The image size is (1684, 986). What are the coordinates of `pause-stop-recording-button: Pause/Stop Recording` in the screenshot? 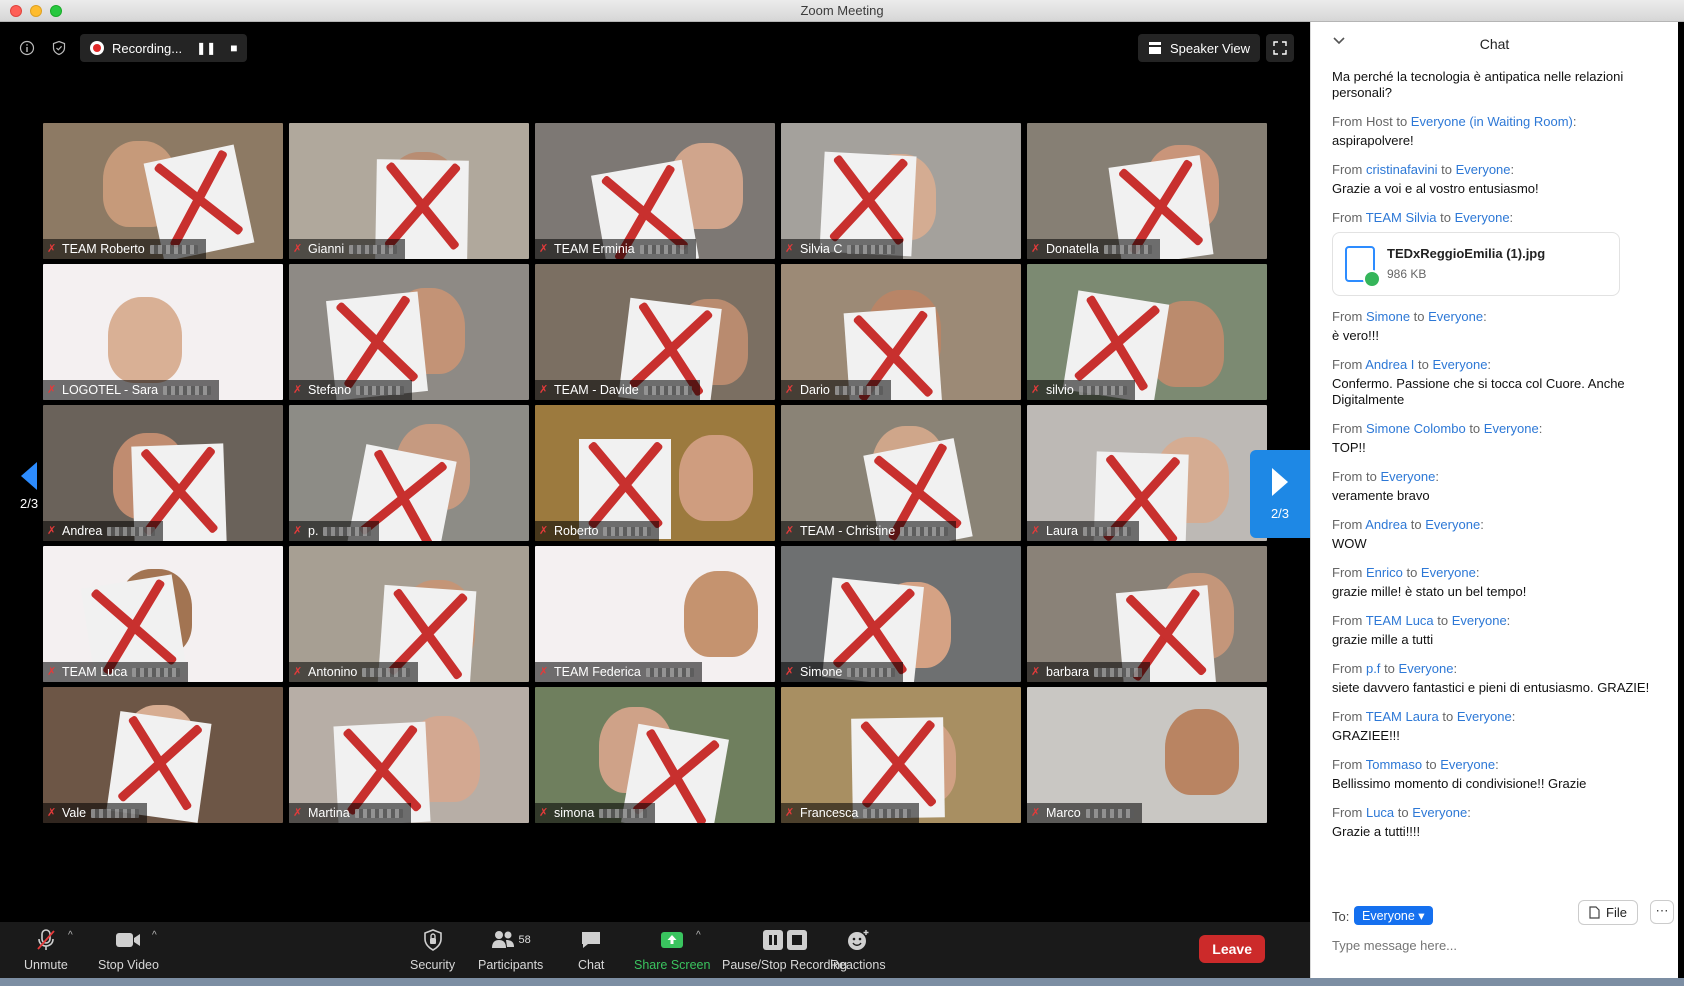 It's located at (784, 950).